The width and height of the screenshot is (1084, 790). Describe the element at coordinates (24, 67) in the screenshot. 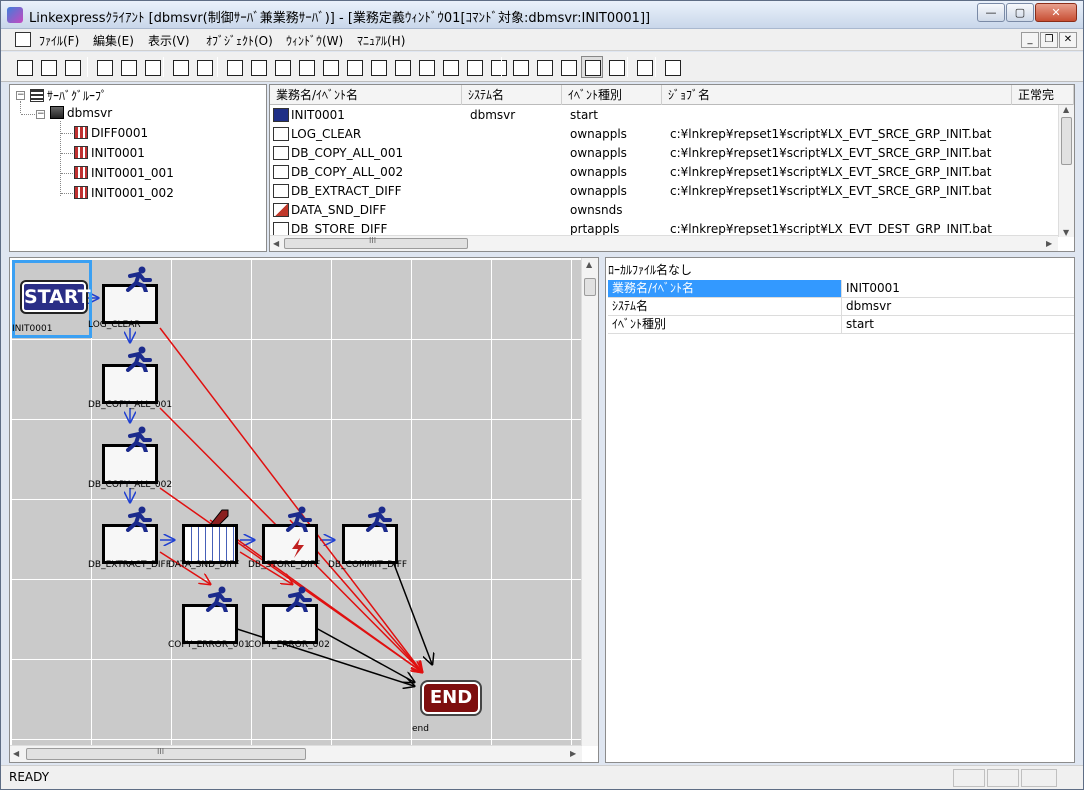

I see `new-window-button` at that location.